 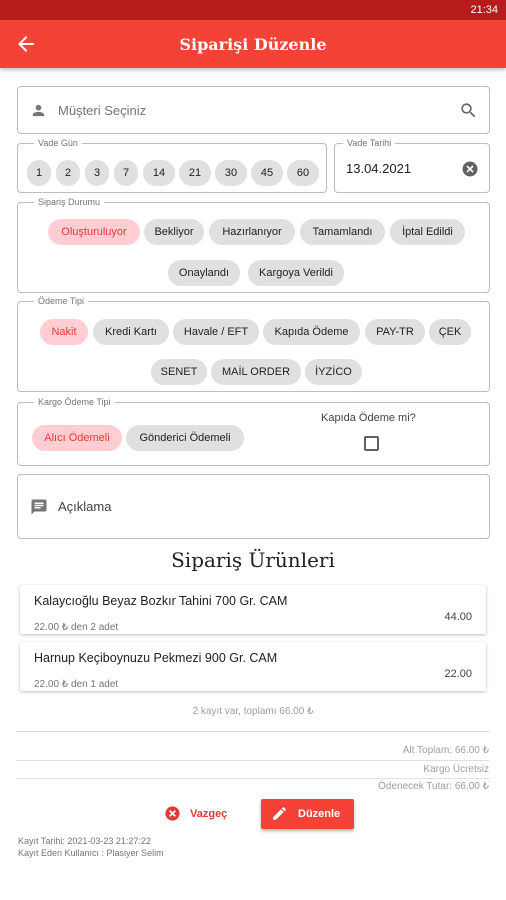 I want to click on kargo-ucreti: Kargo Ücretsiz, so click(x=456, y=769).